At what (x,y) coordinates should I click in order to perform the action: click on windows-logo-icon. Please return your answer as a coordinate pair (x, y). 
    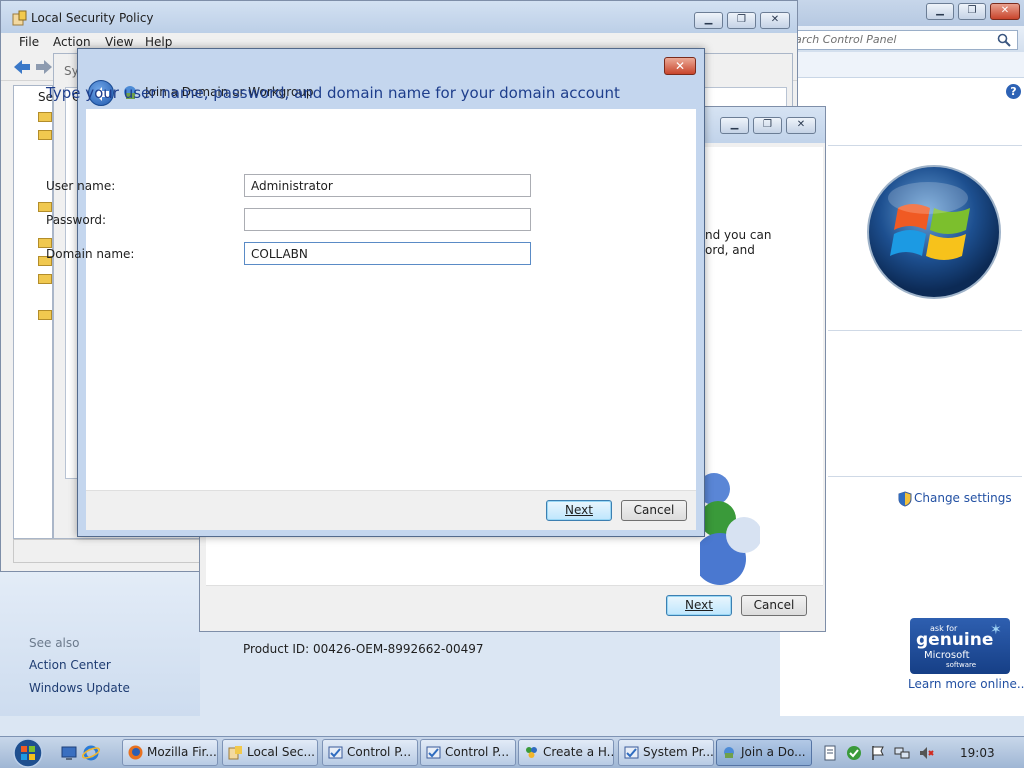
    Looking at the image, I should click on (934, 232).